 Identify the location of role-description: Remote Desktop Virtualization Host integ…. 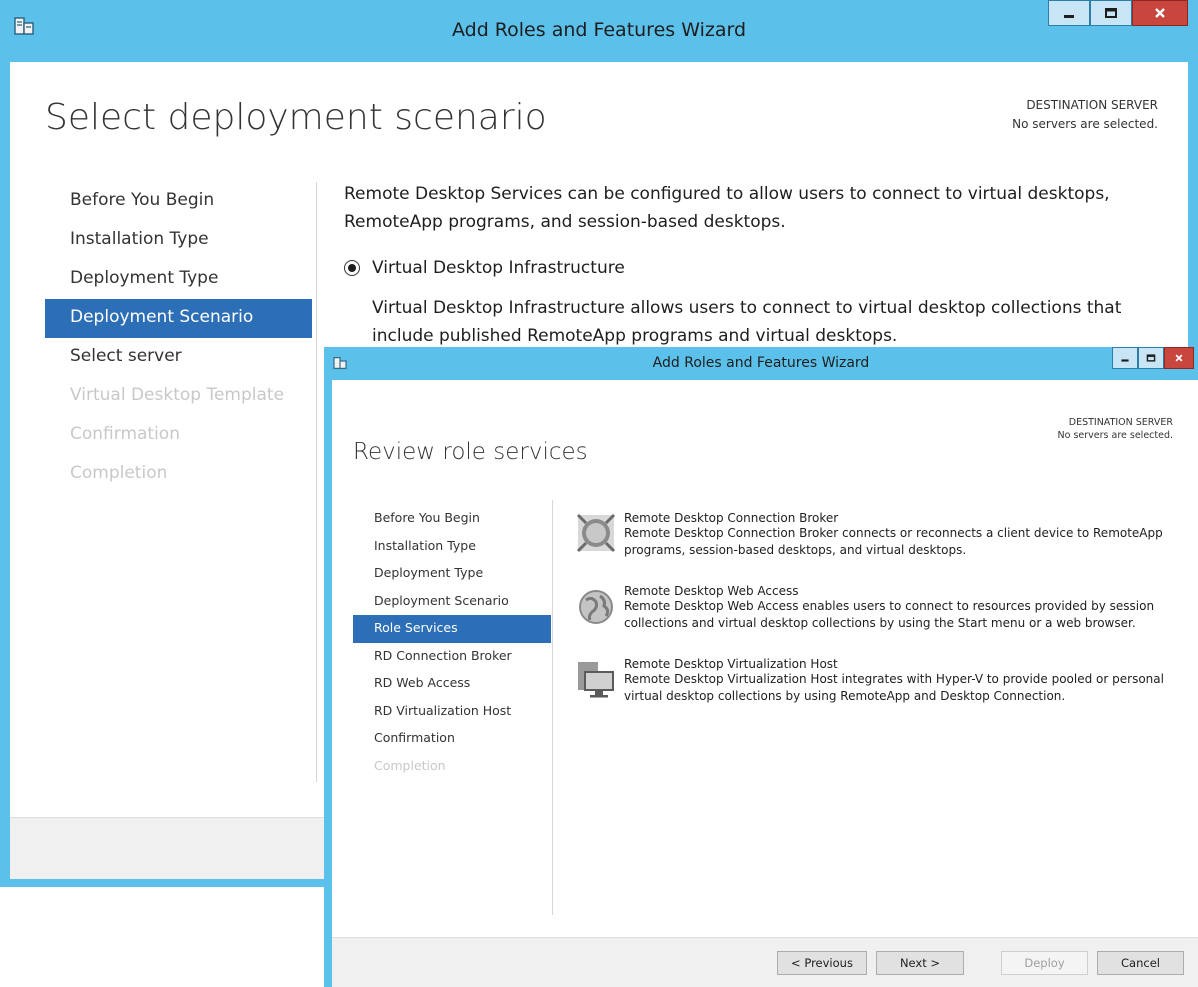
(894, 687).